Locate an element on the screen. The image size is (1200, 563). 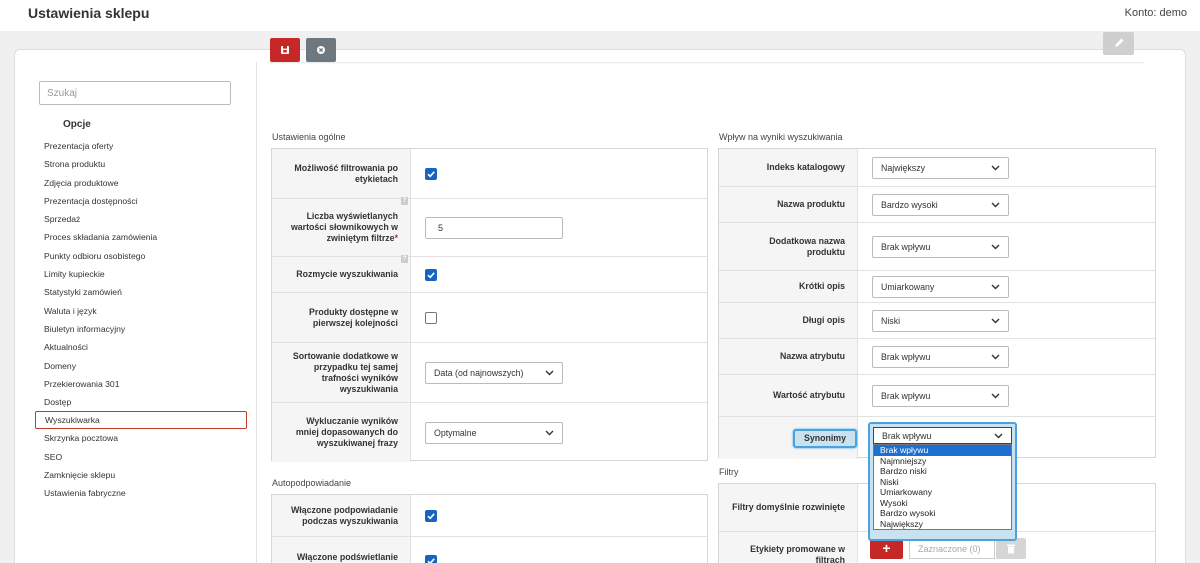
cancel-button is located at coordinates (321, 50).